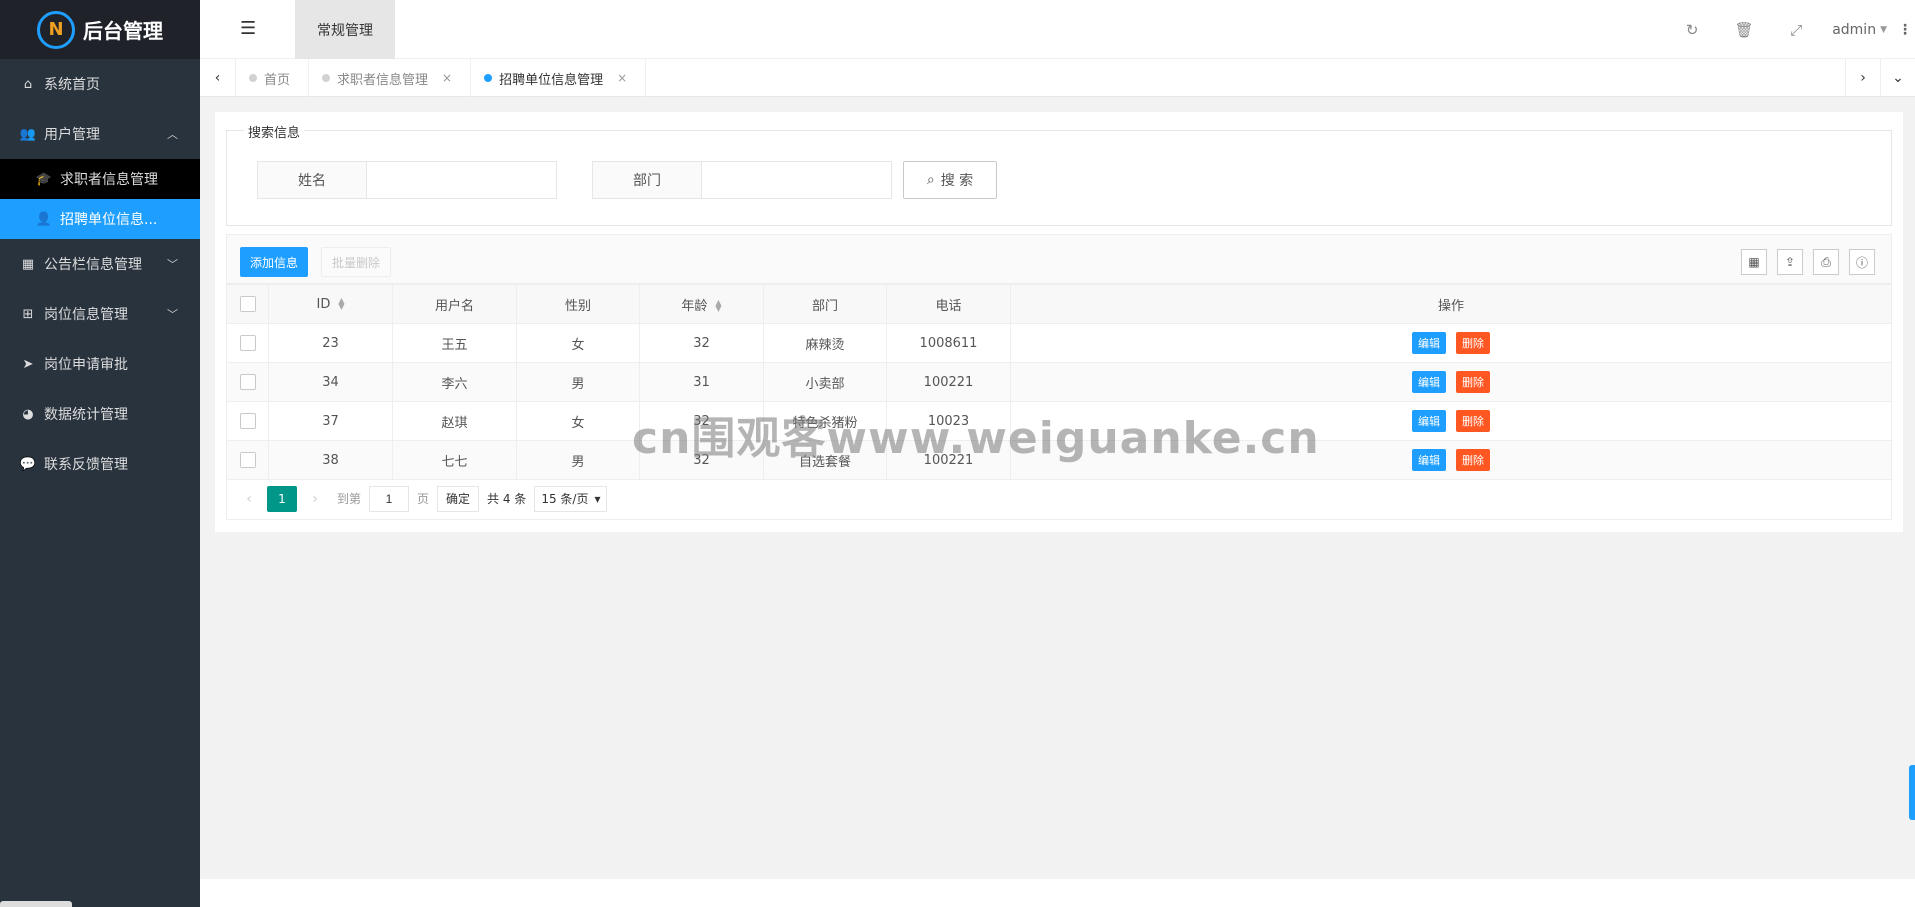 The height and width of the screenshot is (907, 1915). What do you see at coordinates (123, 31) in the screenshot?
I see `app-title: 后台管理` at bounding box center [123, 31].